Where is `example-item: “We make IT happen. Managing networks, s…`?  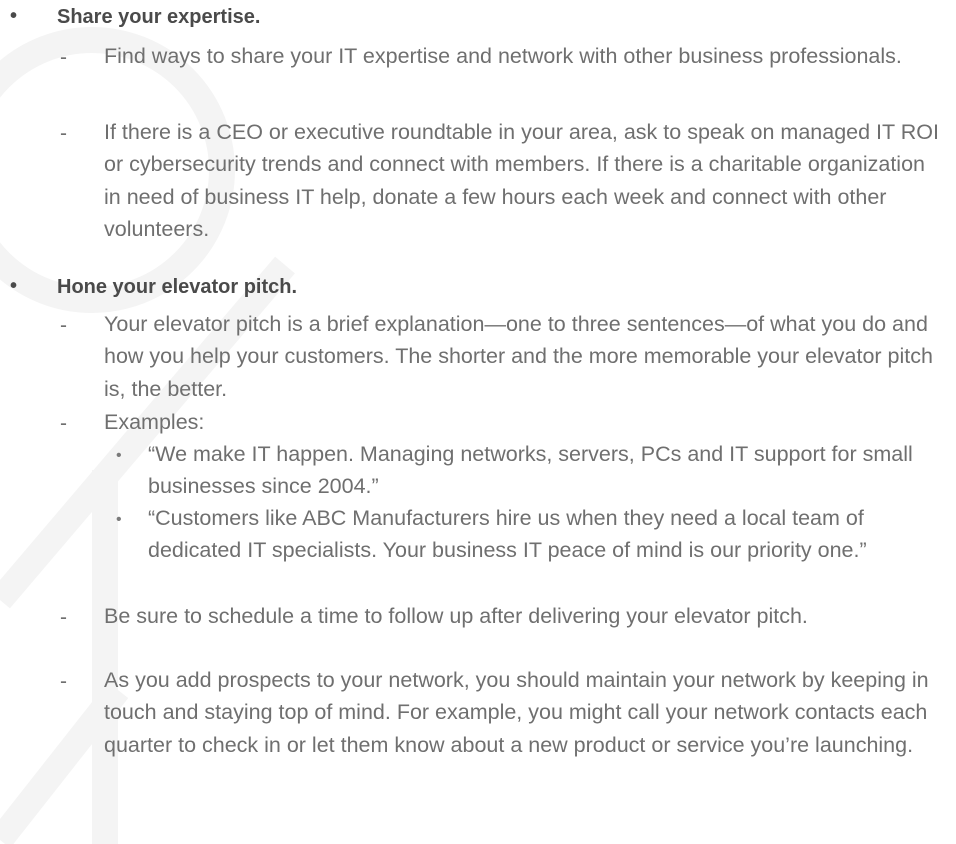 example-item: “We make IT happen. Managing networks, s… is located at coordinates (530, 470).